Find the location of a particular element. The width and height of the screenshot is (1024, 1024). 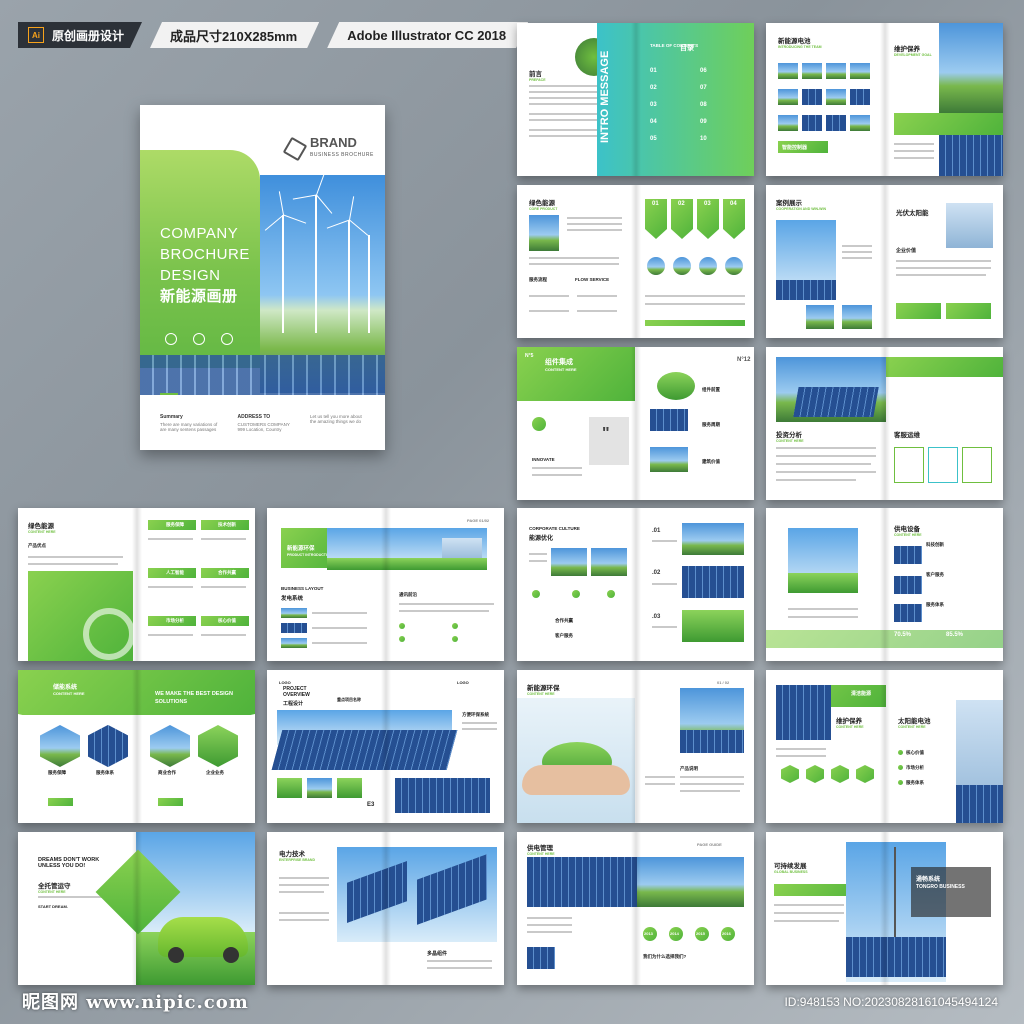

spread-cases: 案例展示 COOPERATION AND WIN-WIN 光伏太阳能 企业价值 is located at coordinates (884, 261).